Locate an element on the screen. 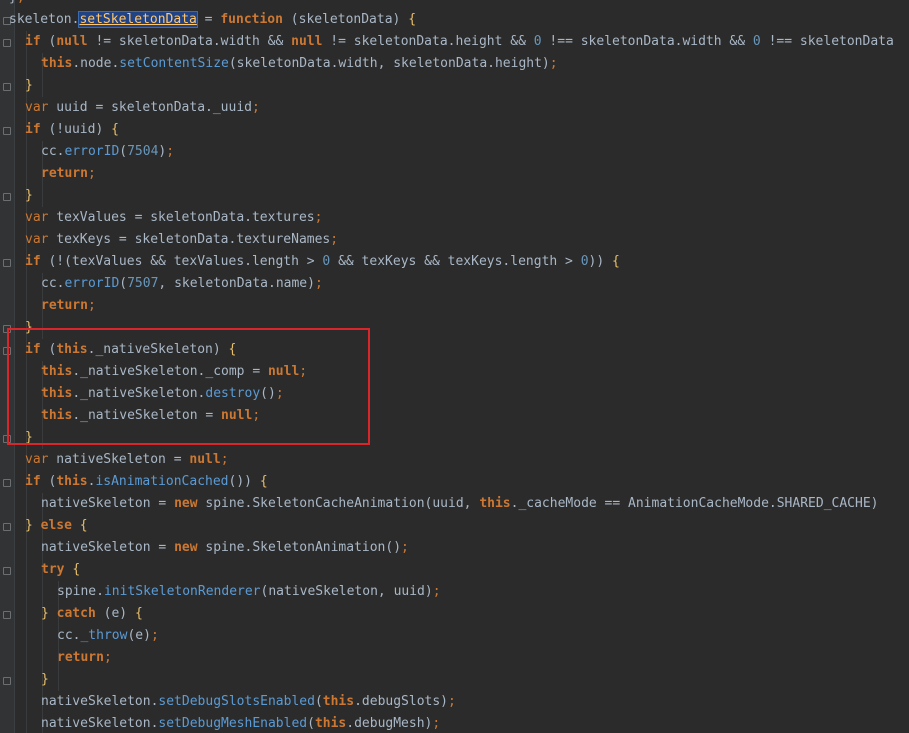 This screenshot has width=909, height=733. code-token: try is located at coordinates (53, 569).